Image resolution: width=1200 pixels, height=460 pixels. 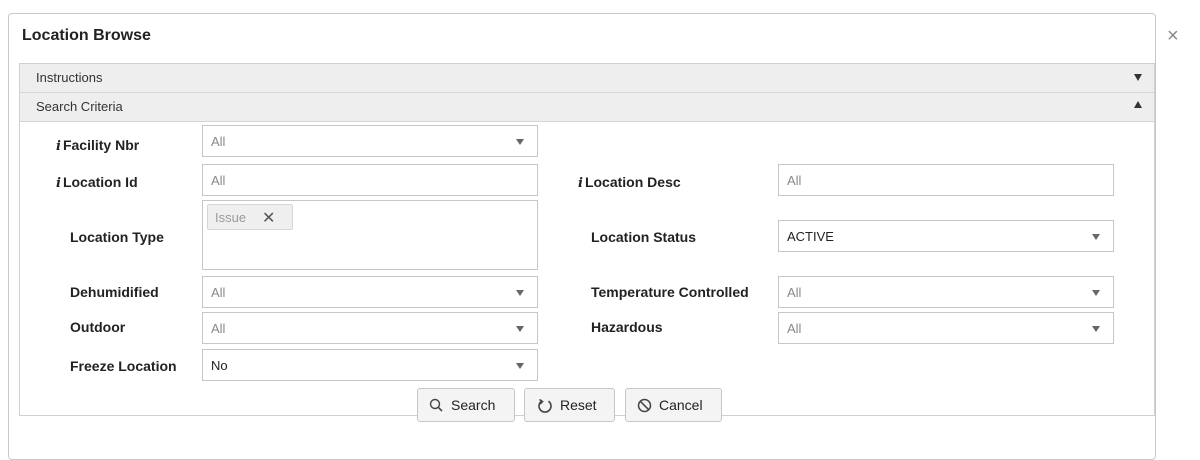 What do you see at coordinates (946, 236) in the screenshot?
I see `location-status-select: ACTIVE` at bounding box center [946, 236].